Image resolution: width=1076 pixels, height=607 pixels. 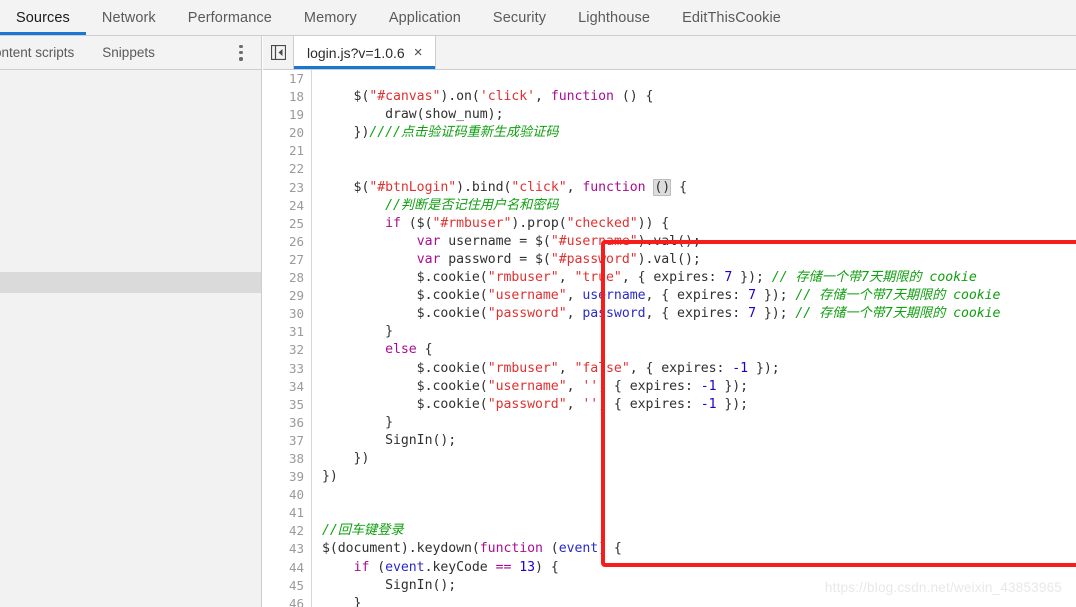 What do you see at coordinates (287, 422) in the screenshot?
I see `line-number: 36` at bounding box center [287, 422].